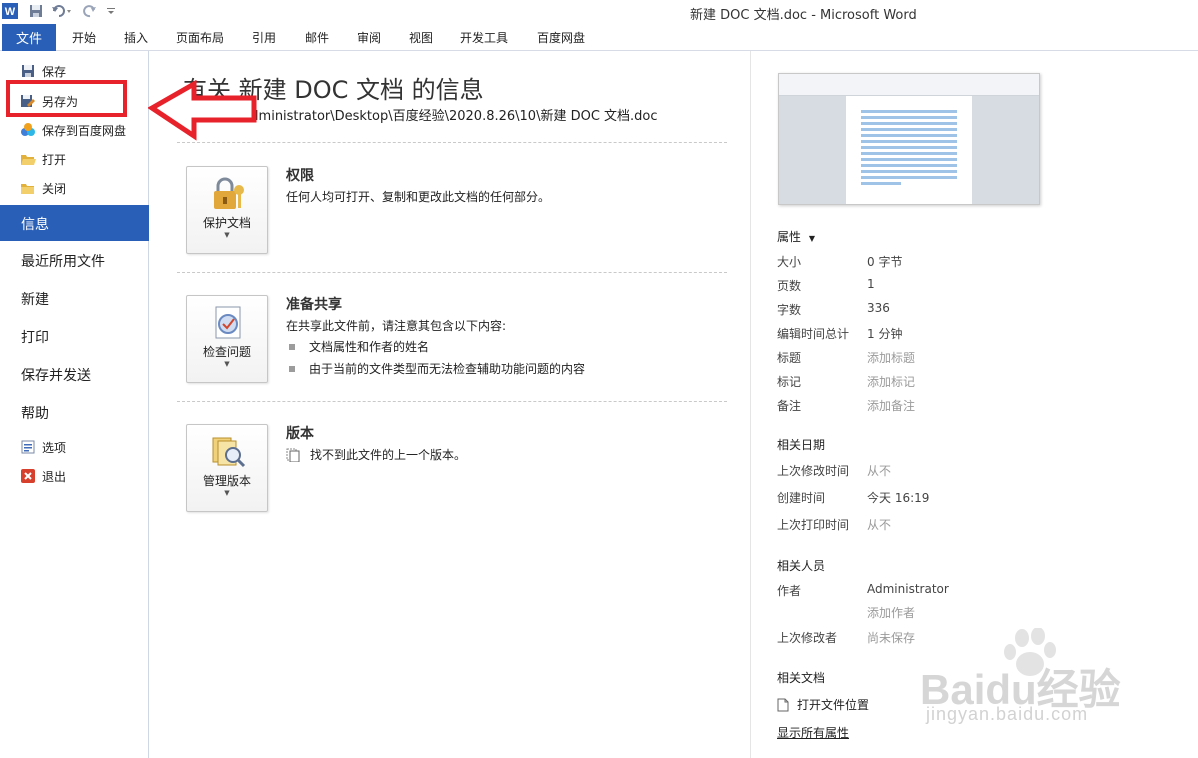 The image size is (1198, 758). What do you see at coordinates (35, 337) in the screenshot?
I see `nav-item-print: 打印` at bounding box center [35, 337].